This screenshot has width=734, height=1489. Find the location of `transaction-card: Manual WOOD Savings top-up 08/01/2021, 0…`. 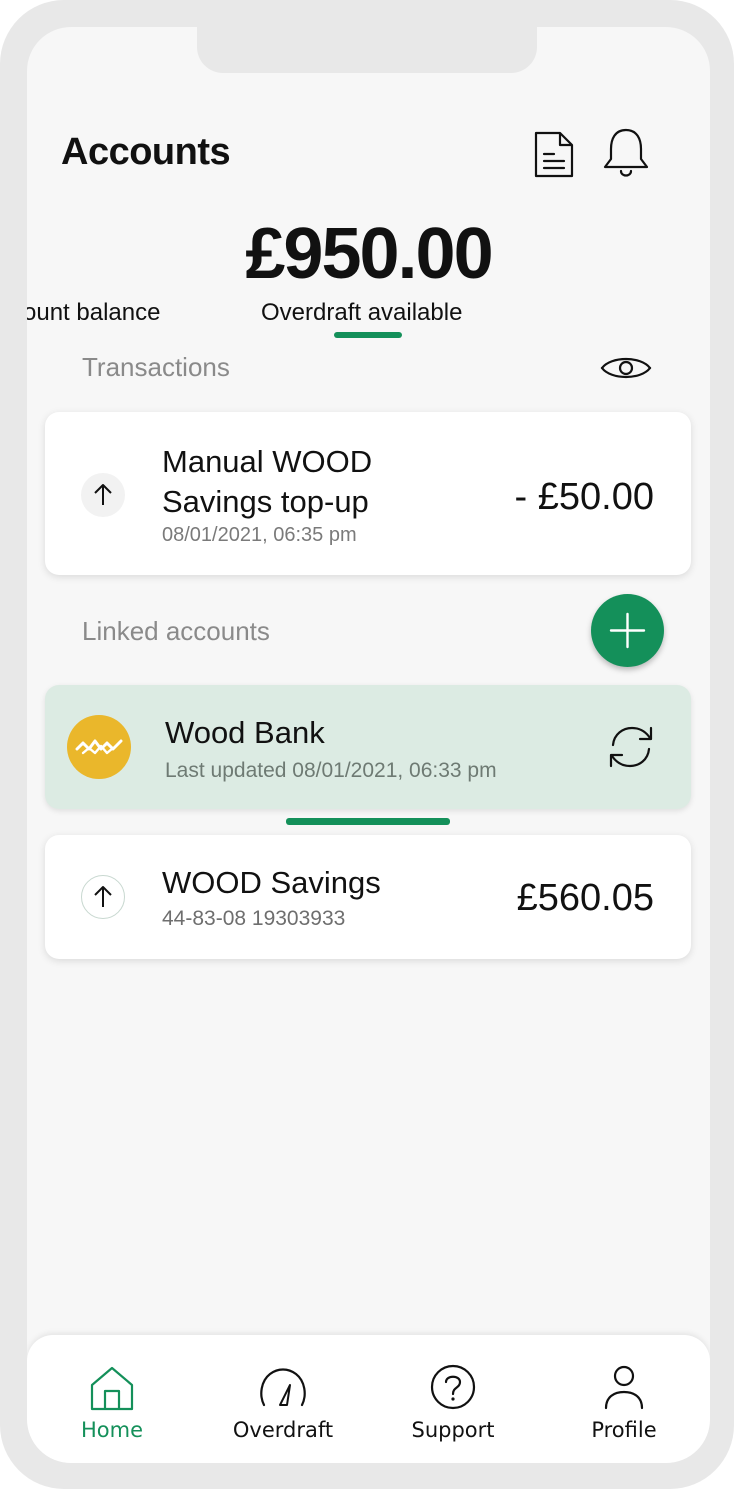

transaction-card: Manual WOOD Savings top-up 08/01/2021, 0… is located at coordinates (368, 493).